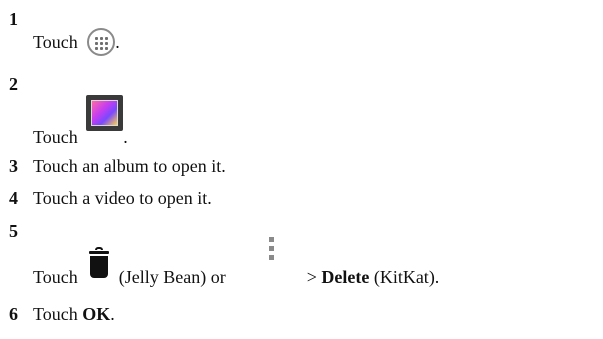 Image resolution: width=603 pixels, height=339 pixels. I want to click on trash-icon, so click(99, 263).